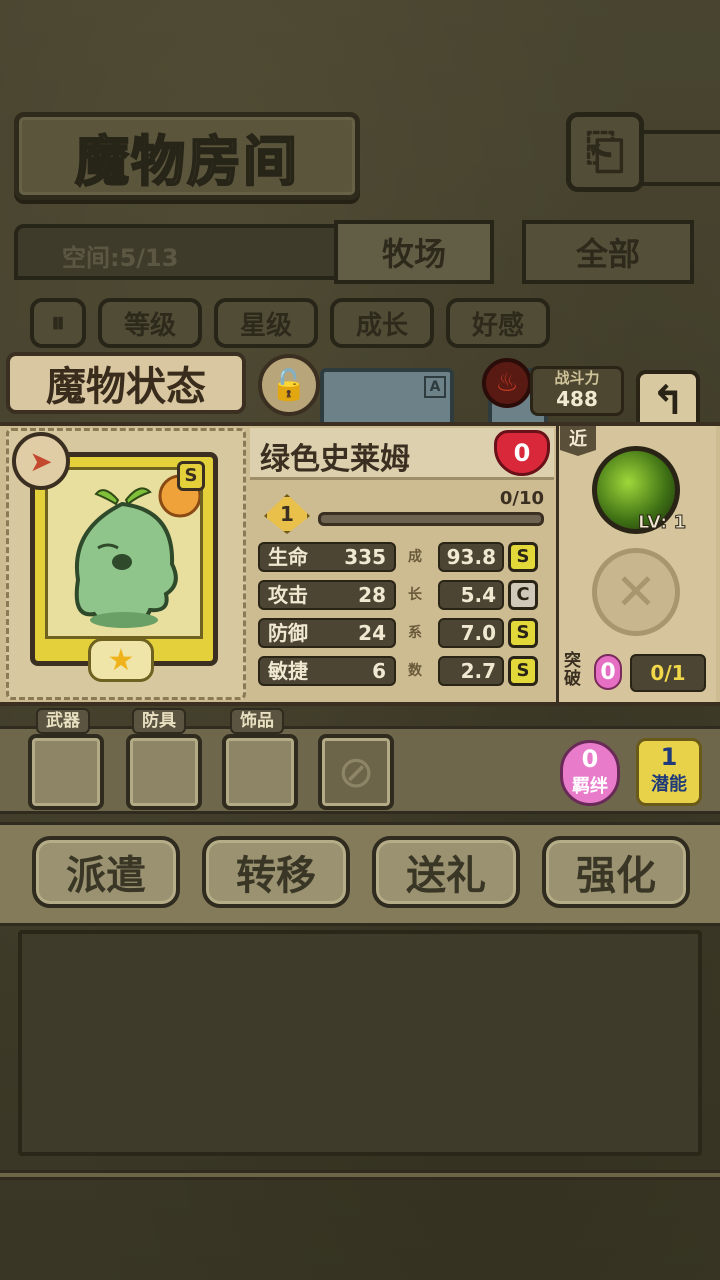  I want to click on break-progress: 0/1, so click(668, 673).